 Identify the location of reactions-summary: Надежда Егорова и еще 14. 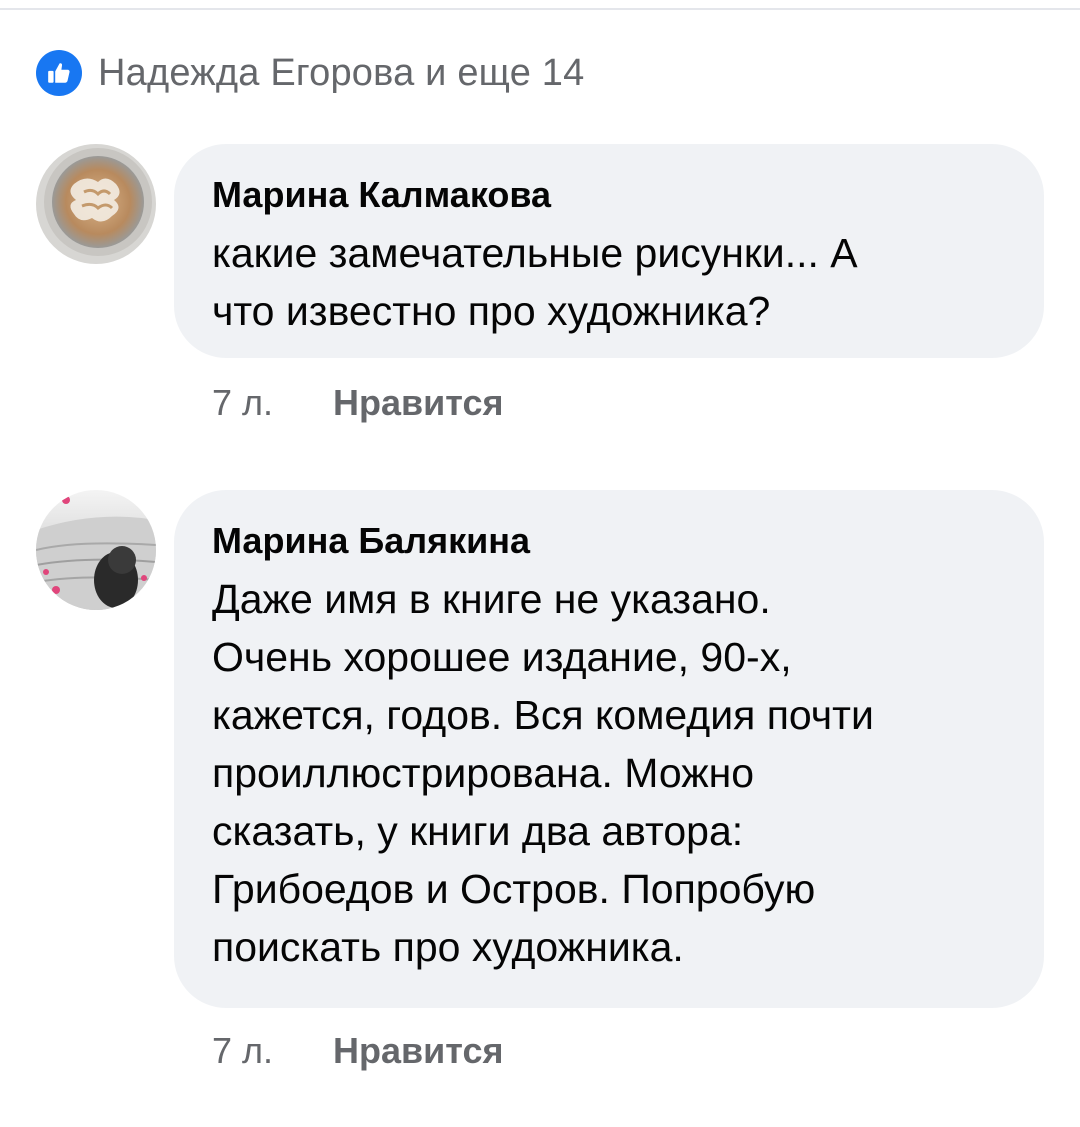
(310, 73).